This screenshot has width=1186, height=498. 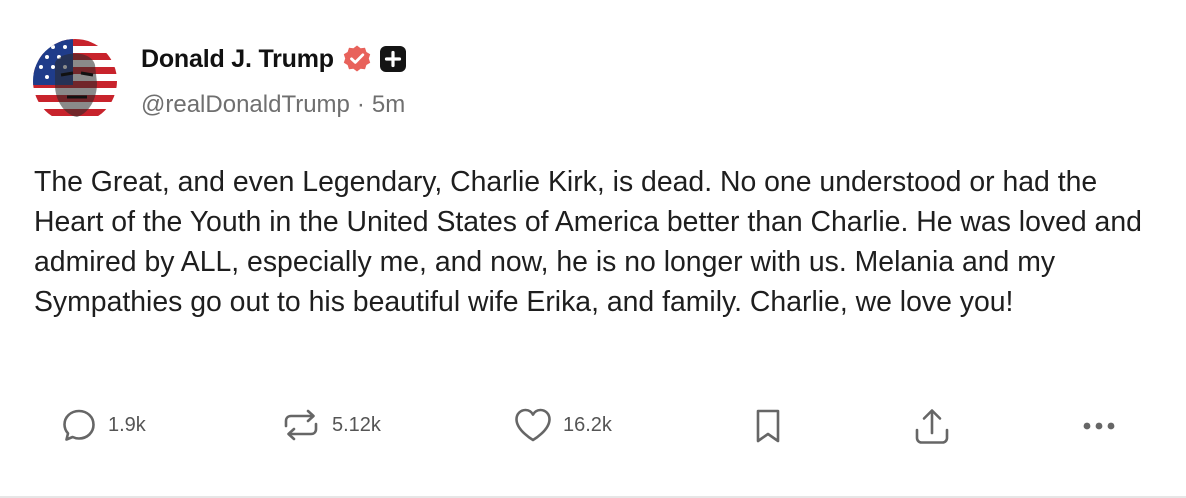 I want to click on author-handle: @realDonaldTrump, so click(x=245, y=105).